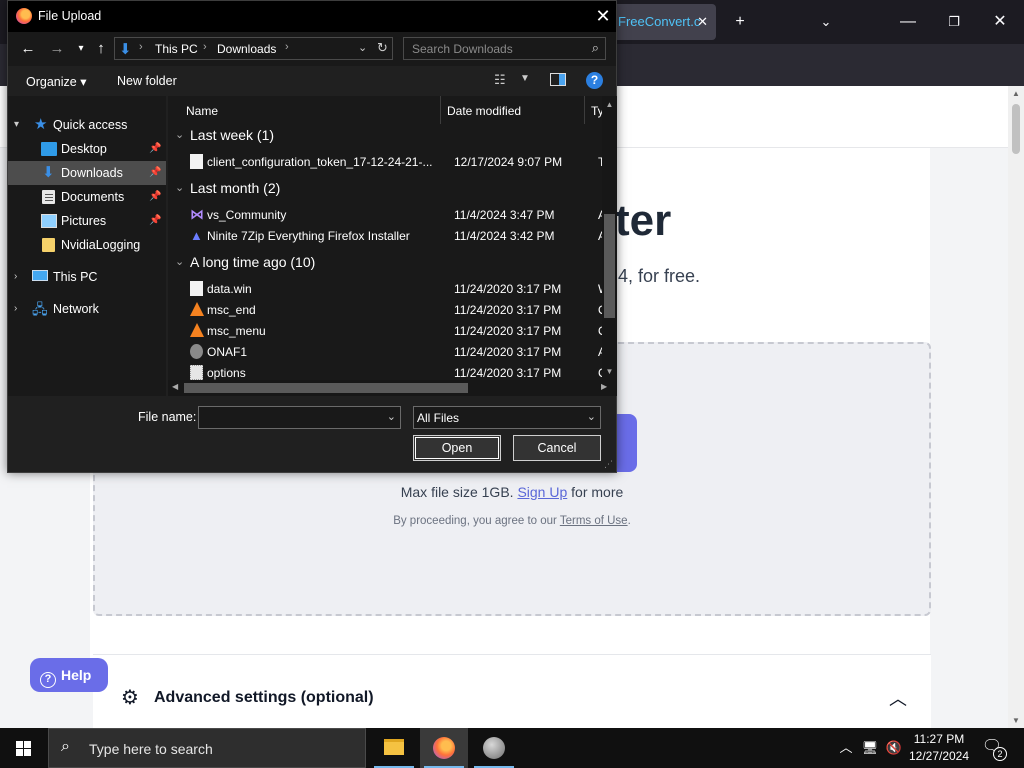 The image size is (1024, 768). What do you see at coordinates (394, 748) in the screenshot?
I see `taskbar-app-file-explorer` at bounding box center [394, 748].